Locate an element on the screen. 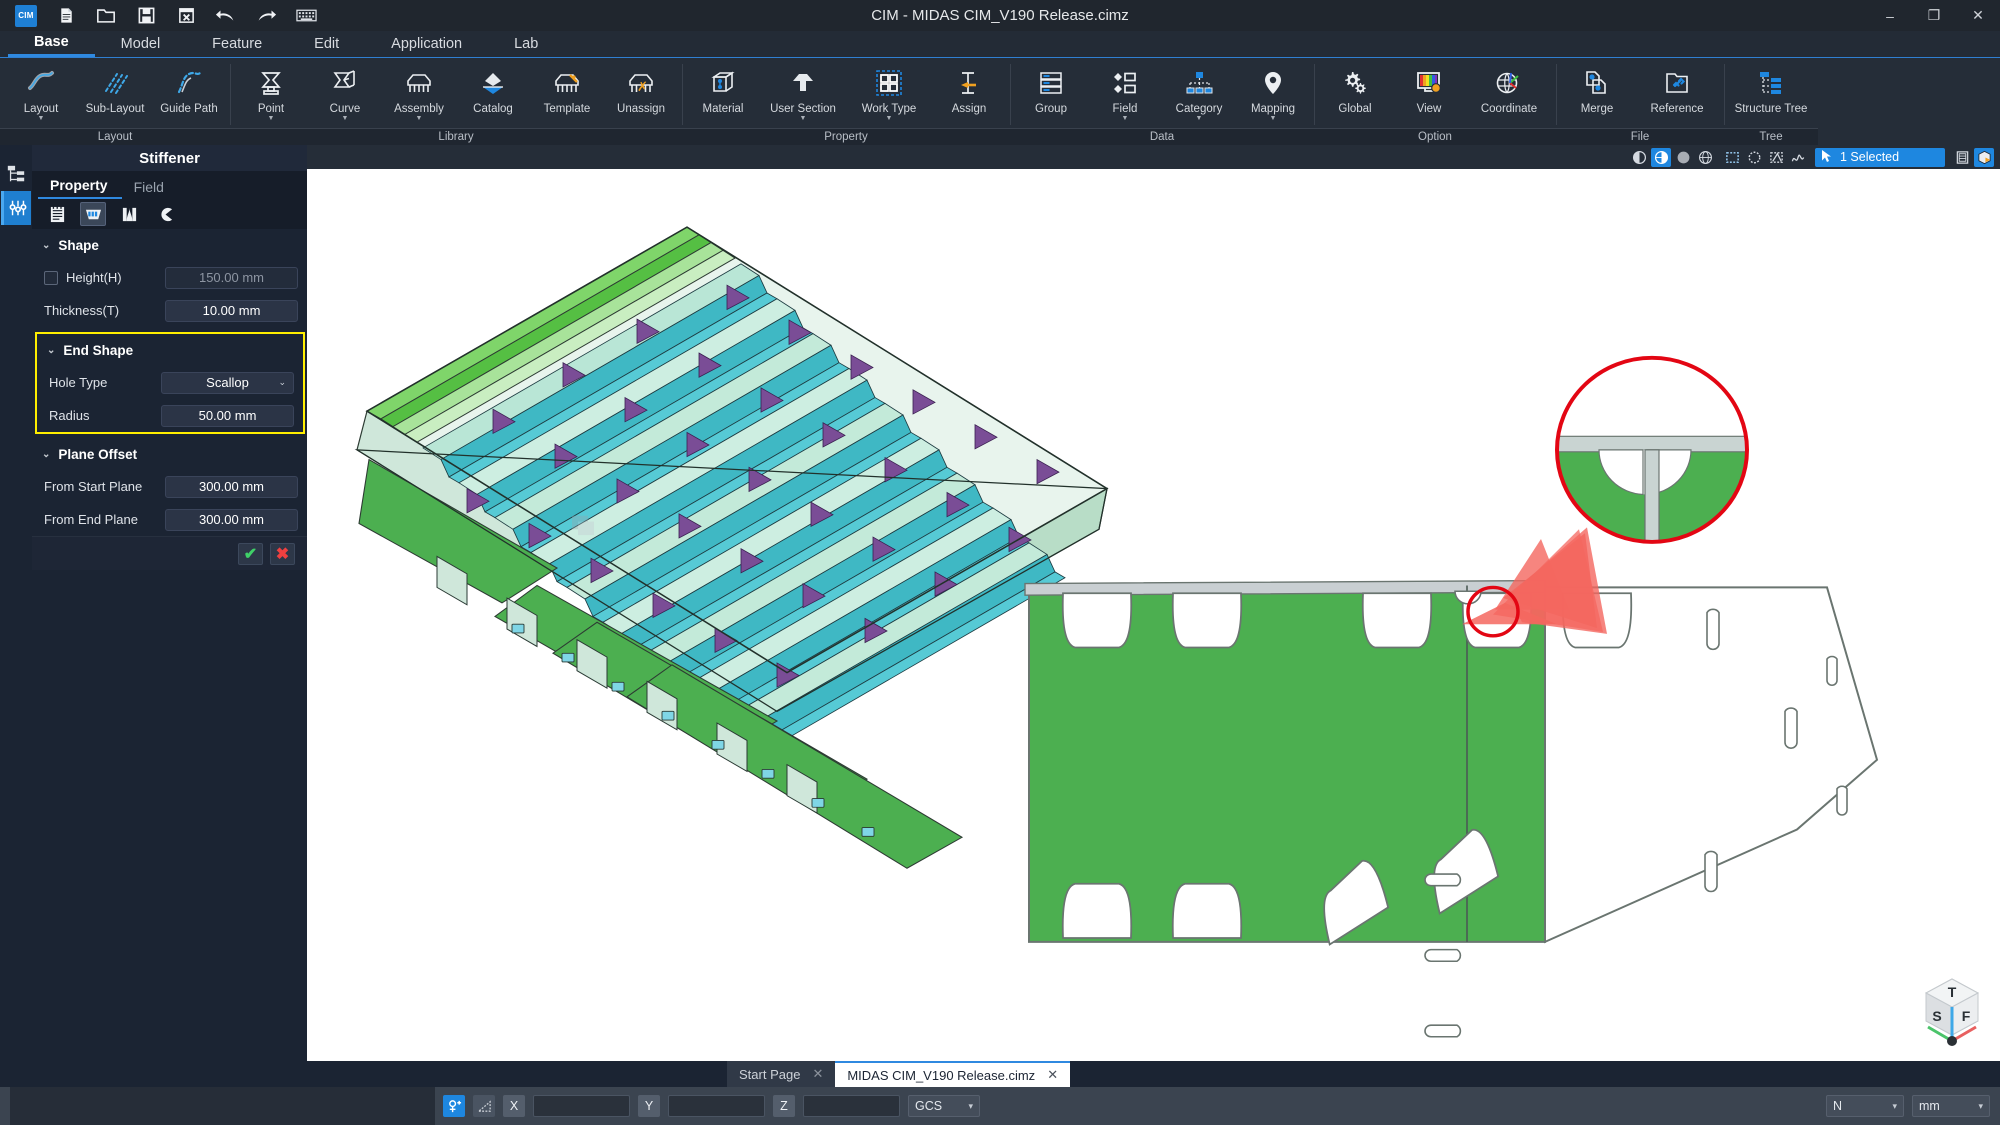  ribbon-button-guide-path: Guide Path is located at coordinates (189, 88).